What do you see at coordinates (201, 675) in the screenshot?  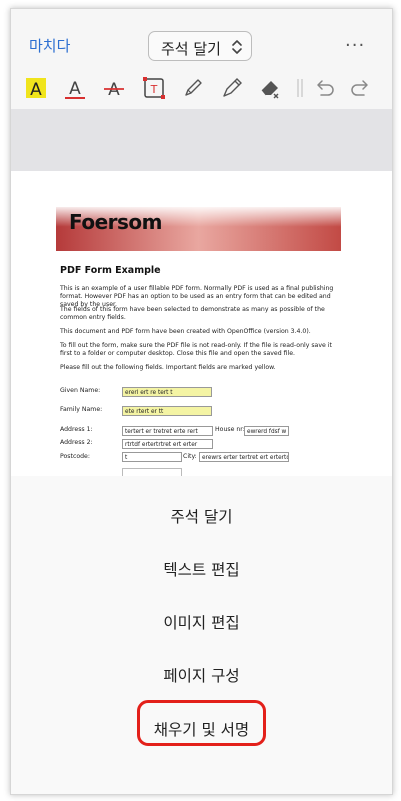 I see `menu-item-organize-pages: 페이지 구성` at bounding box center [201, 675].